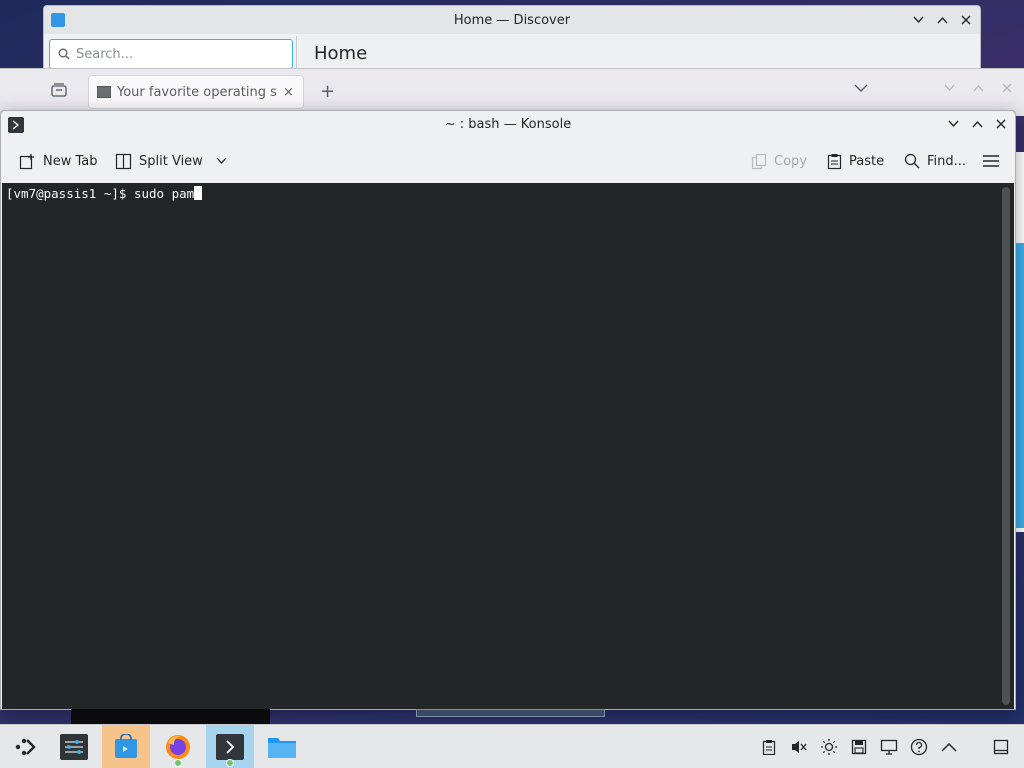 This screenshot has height=768, width=1024. I want to click on taskbar-system-settings, so click(74, 746).